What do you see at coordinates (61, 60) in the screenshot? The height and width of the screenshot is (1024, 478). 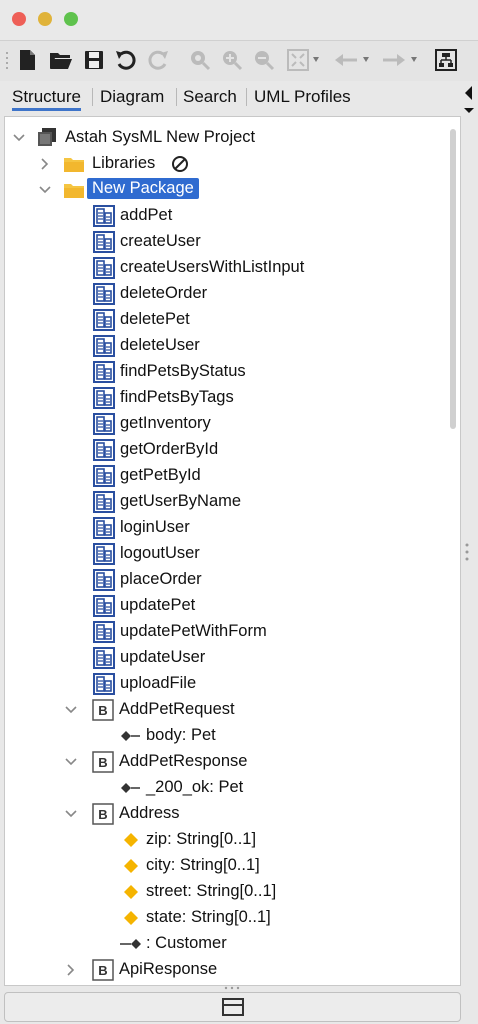 I see `open-folder-icon` at bounding box center [61, 60].